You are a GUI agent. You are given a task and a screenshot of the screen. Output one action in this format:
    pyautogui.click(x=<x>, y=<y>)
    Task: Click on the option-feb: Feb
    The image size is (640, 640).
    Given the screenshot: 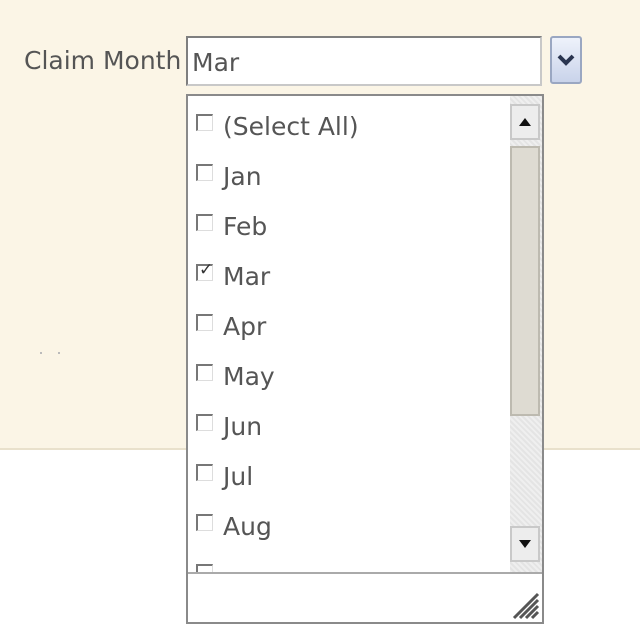 What is the action you would take?
    pyautogui.click(x=231, y=226)
    